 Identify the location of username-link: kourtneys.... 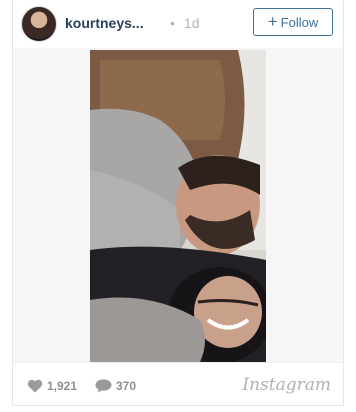
(104, 23).